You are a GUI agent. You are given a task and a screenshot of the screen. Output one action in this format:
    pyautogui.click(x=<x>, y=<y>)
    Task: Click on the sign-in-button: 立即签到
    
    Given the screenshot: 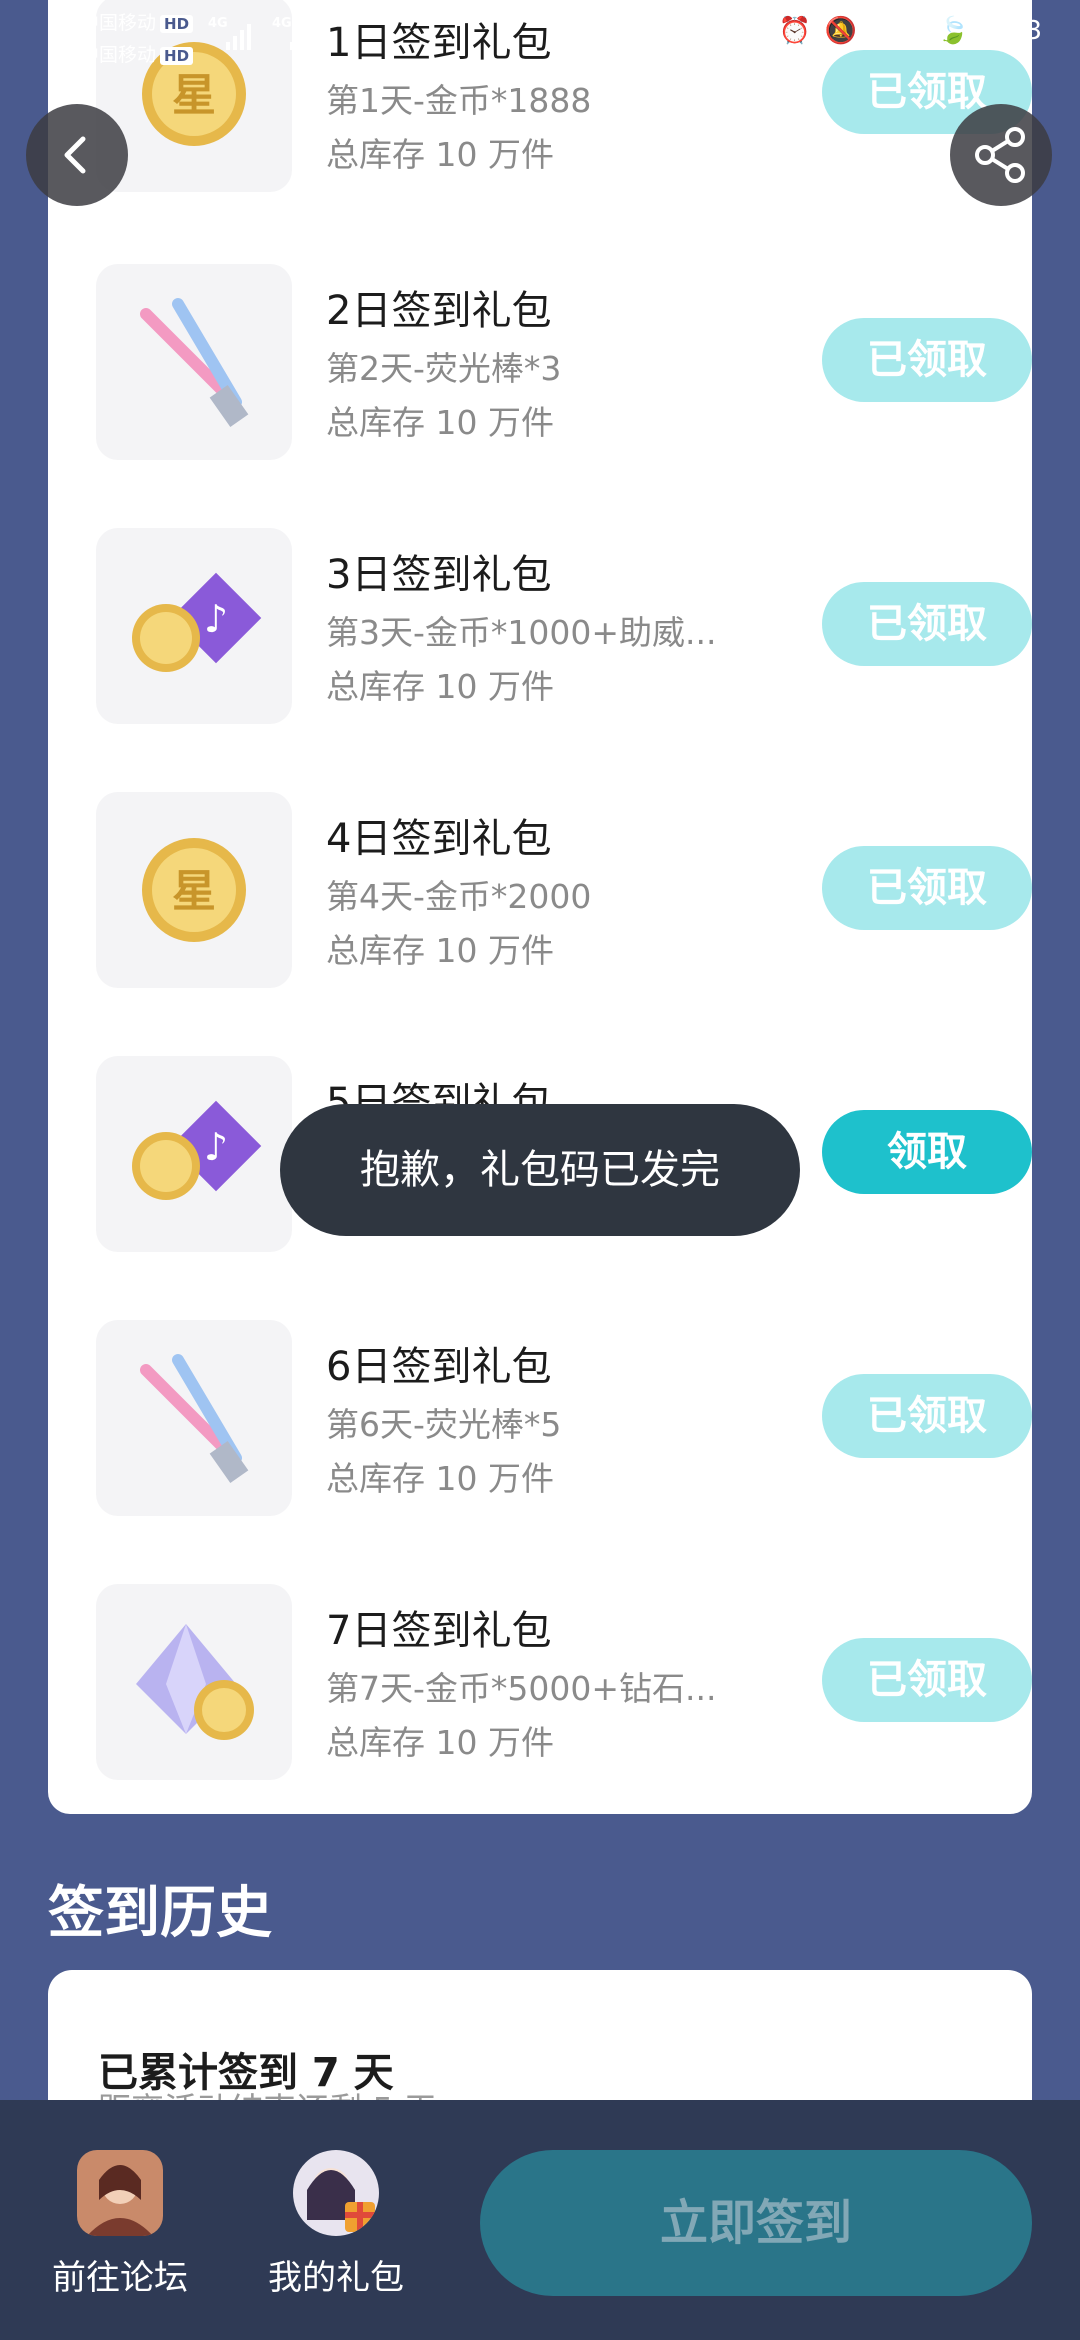 What is the action you would take?
    pyautogui.click(x=756, y=2223)
    